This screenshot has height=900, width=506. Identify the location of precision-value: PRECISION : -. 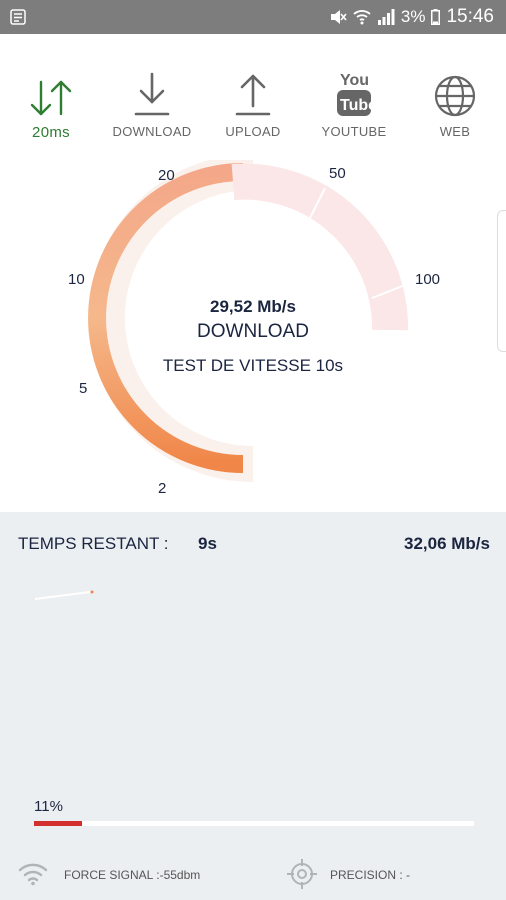
(370, 875).